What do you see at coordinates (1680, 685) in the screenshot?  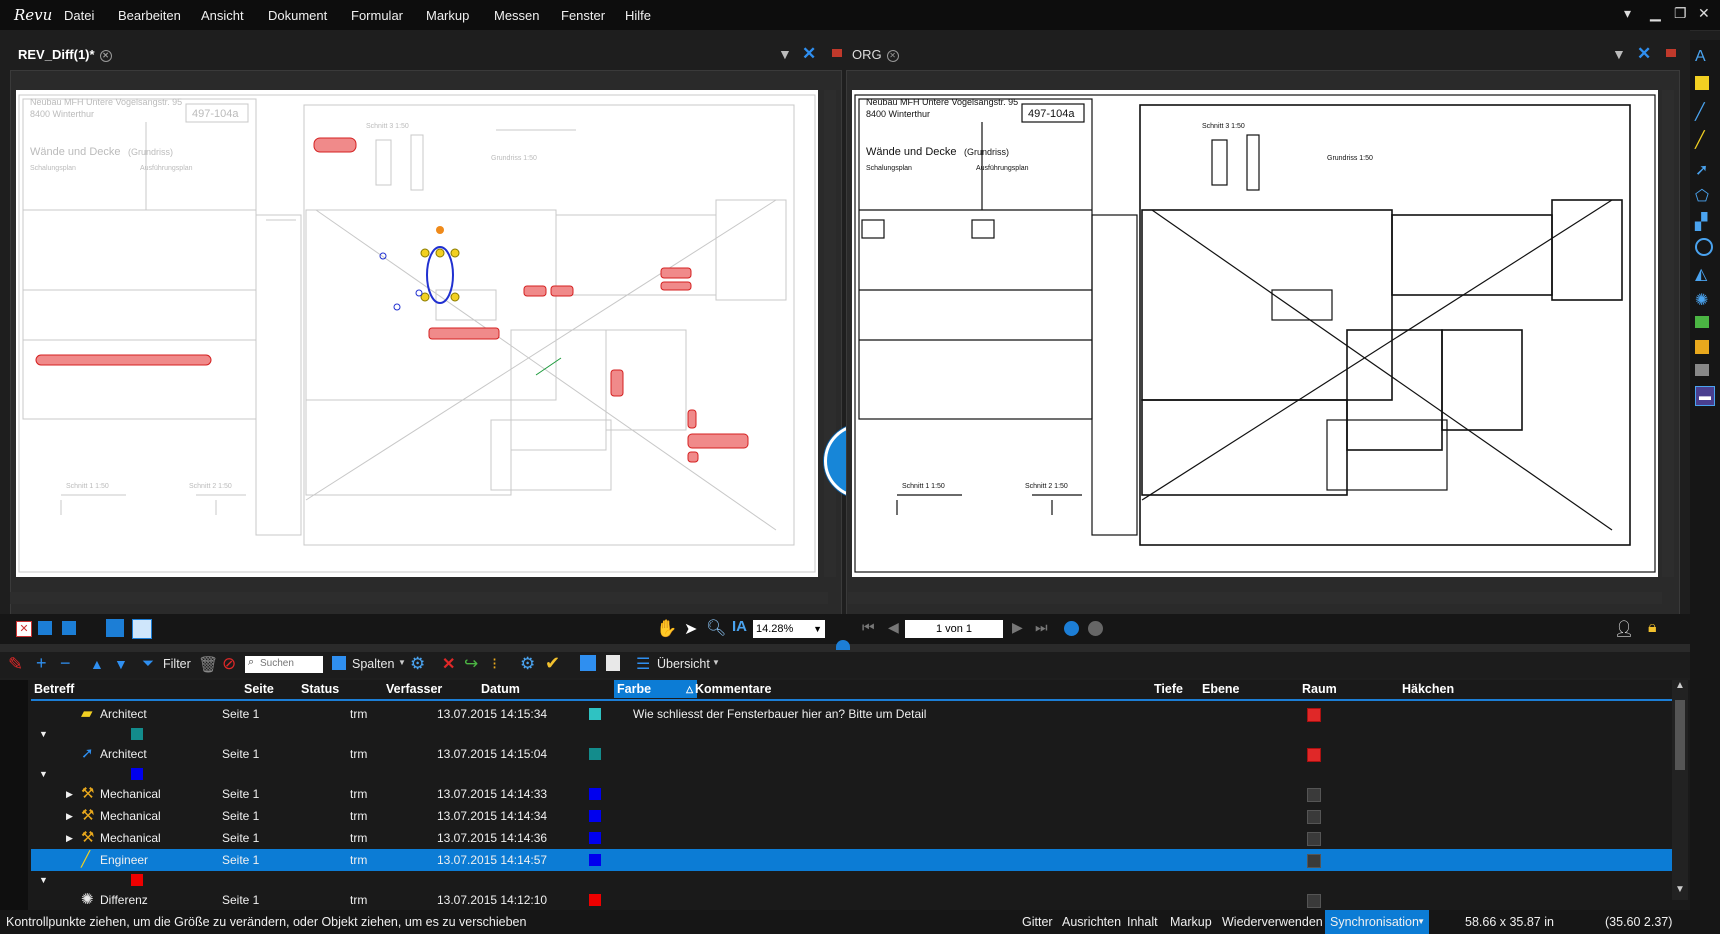 I see `scroll-up-icon: ▲` at bounding box center [1680, 685].